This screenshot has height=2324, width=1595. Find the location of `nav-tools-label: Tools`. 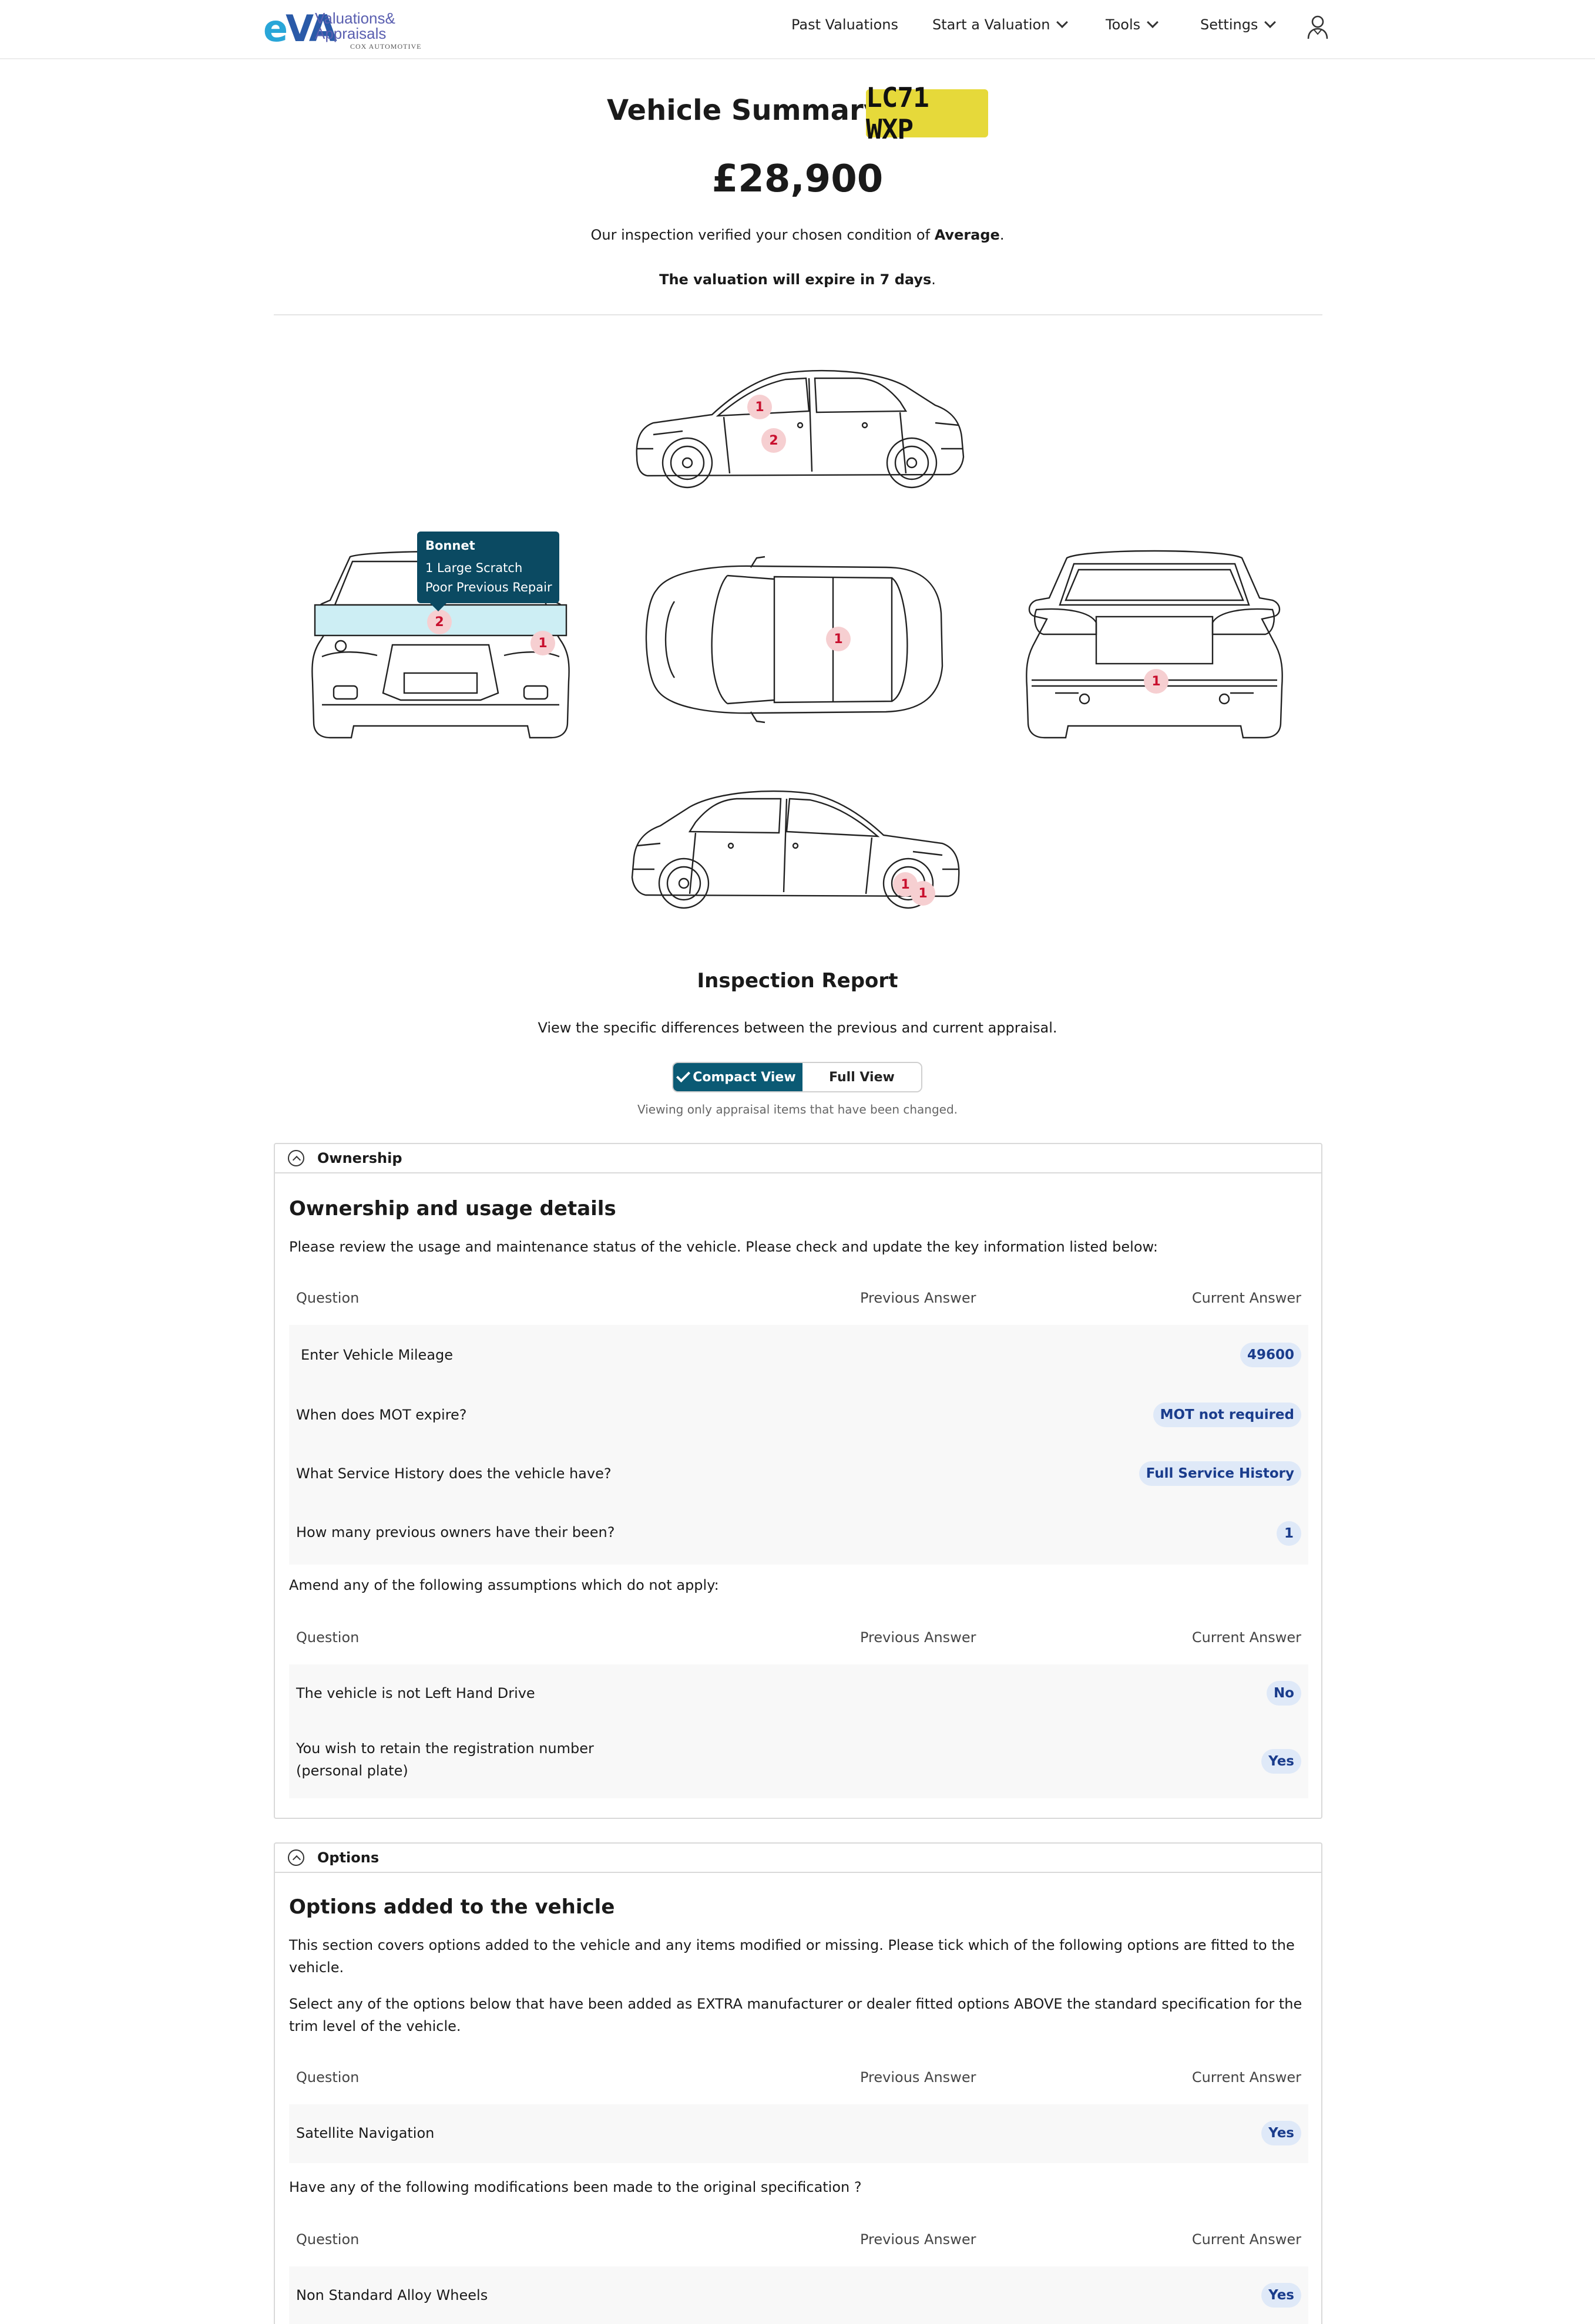

nav-tools-label: Tools is located at coordinates (1123, 25).